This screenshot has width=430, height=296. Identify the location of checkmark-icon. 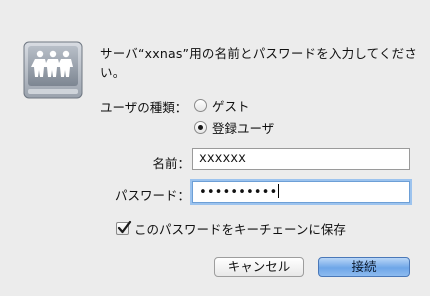
(124, 227).